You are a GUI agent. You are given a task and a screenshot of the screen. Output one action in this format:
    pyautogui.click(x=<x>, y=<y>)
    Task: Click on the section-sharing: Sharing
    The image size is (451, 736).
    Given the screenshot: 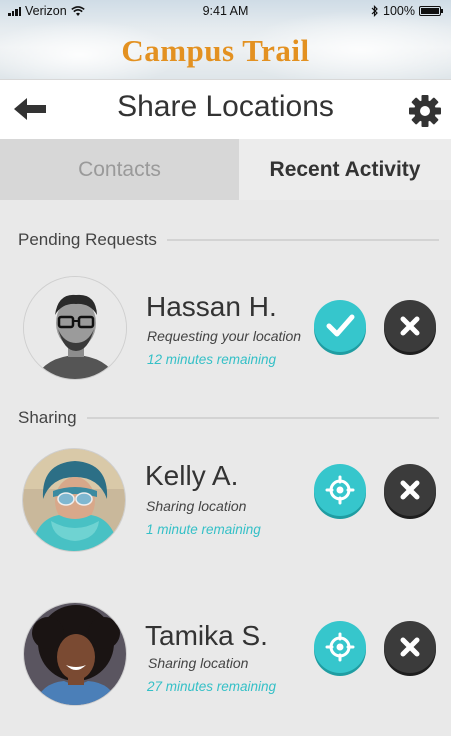 What is the action you would take?
    pyautogui.click(x=228, y=418)
    